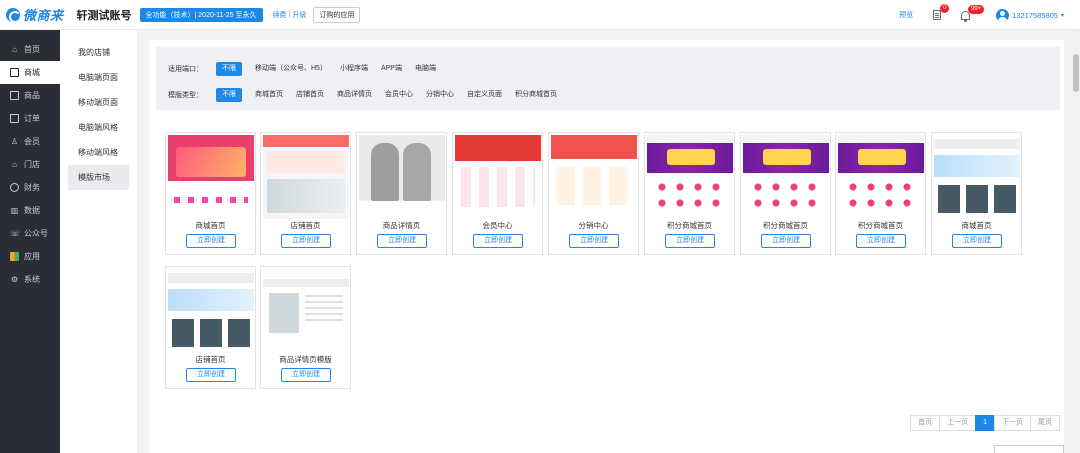 The width and height of the screenshot is (1080, 453). Describe the element at coordinates (440, 95) in the screenshot. I see `type-option-distribution: 分销中心` at that location.